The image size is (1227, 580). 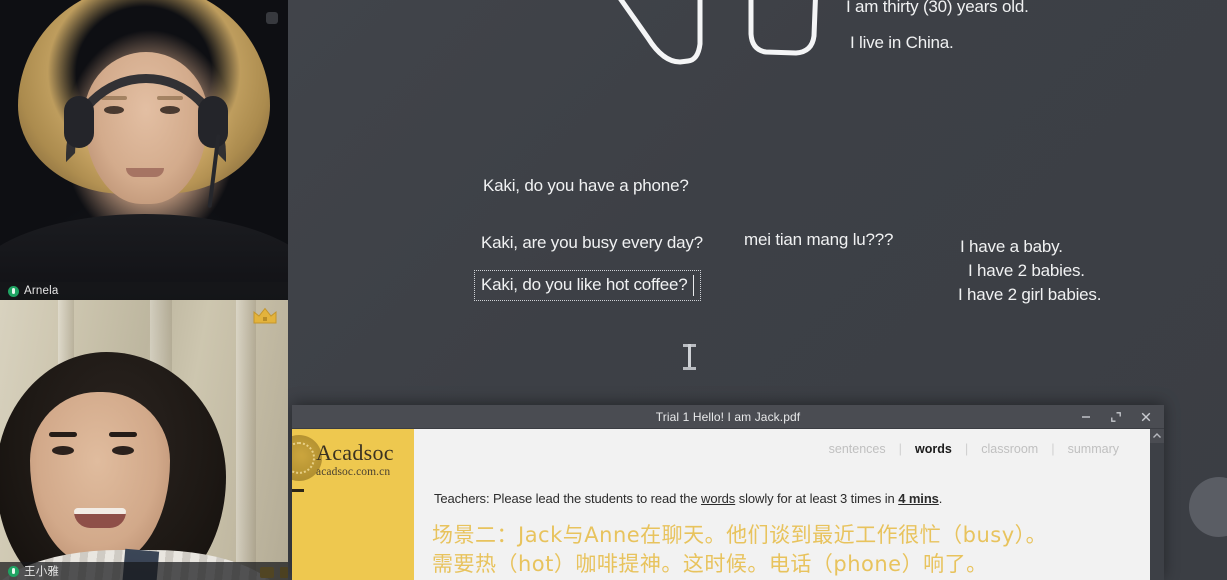 I want to click on seal-tick-icon, so click(x=298, y=490).